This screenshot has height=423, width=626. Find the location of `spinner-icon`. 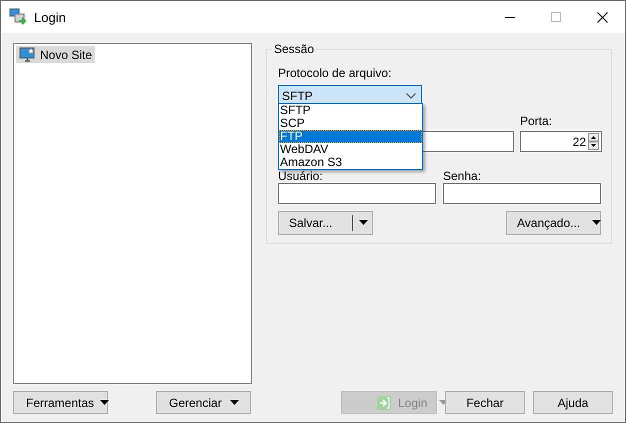

spinner-icon is located at coordinates (593, 141).